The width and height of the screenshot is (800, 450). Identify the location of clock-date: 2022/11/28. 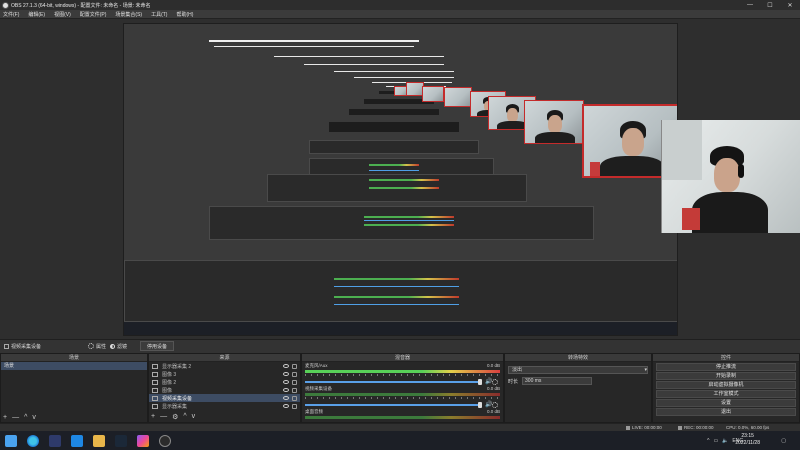
(747, 443).